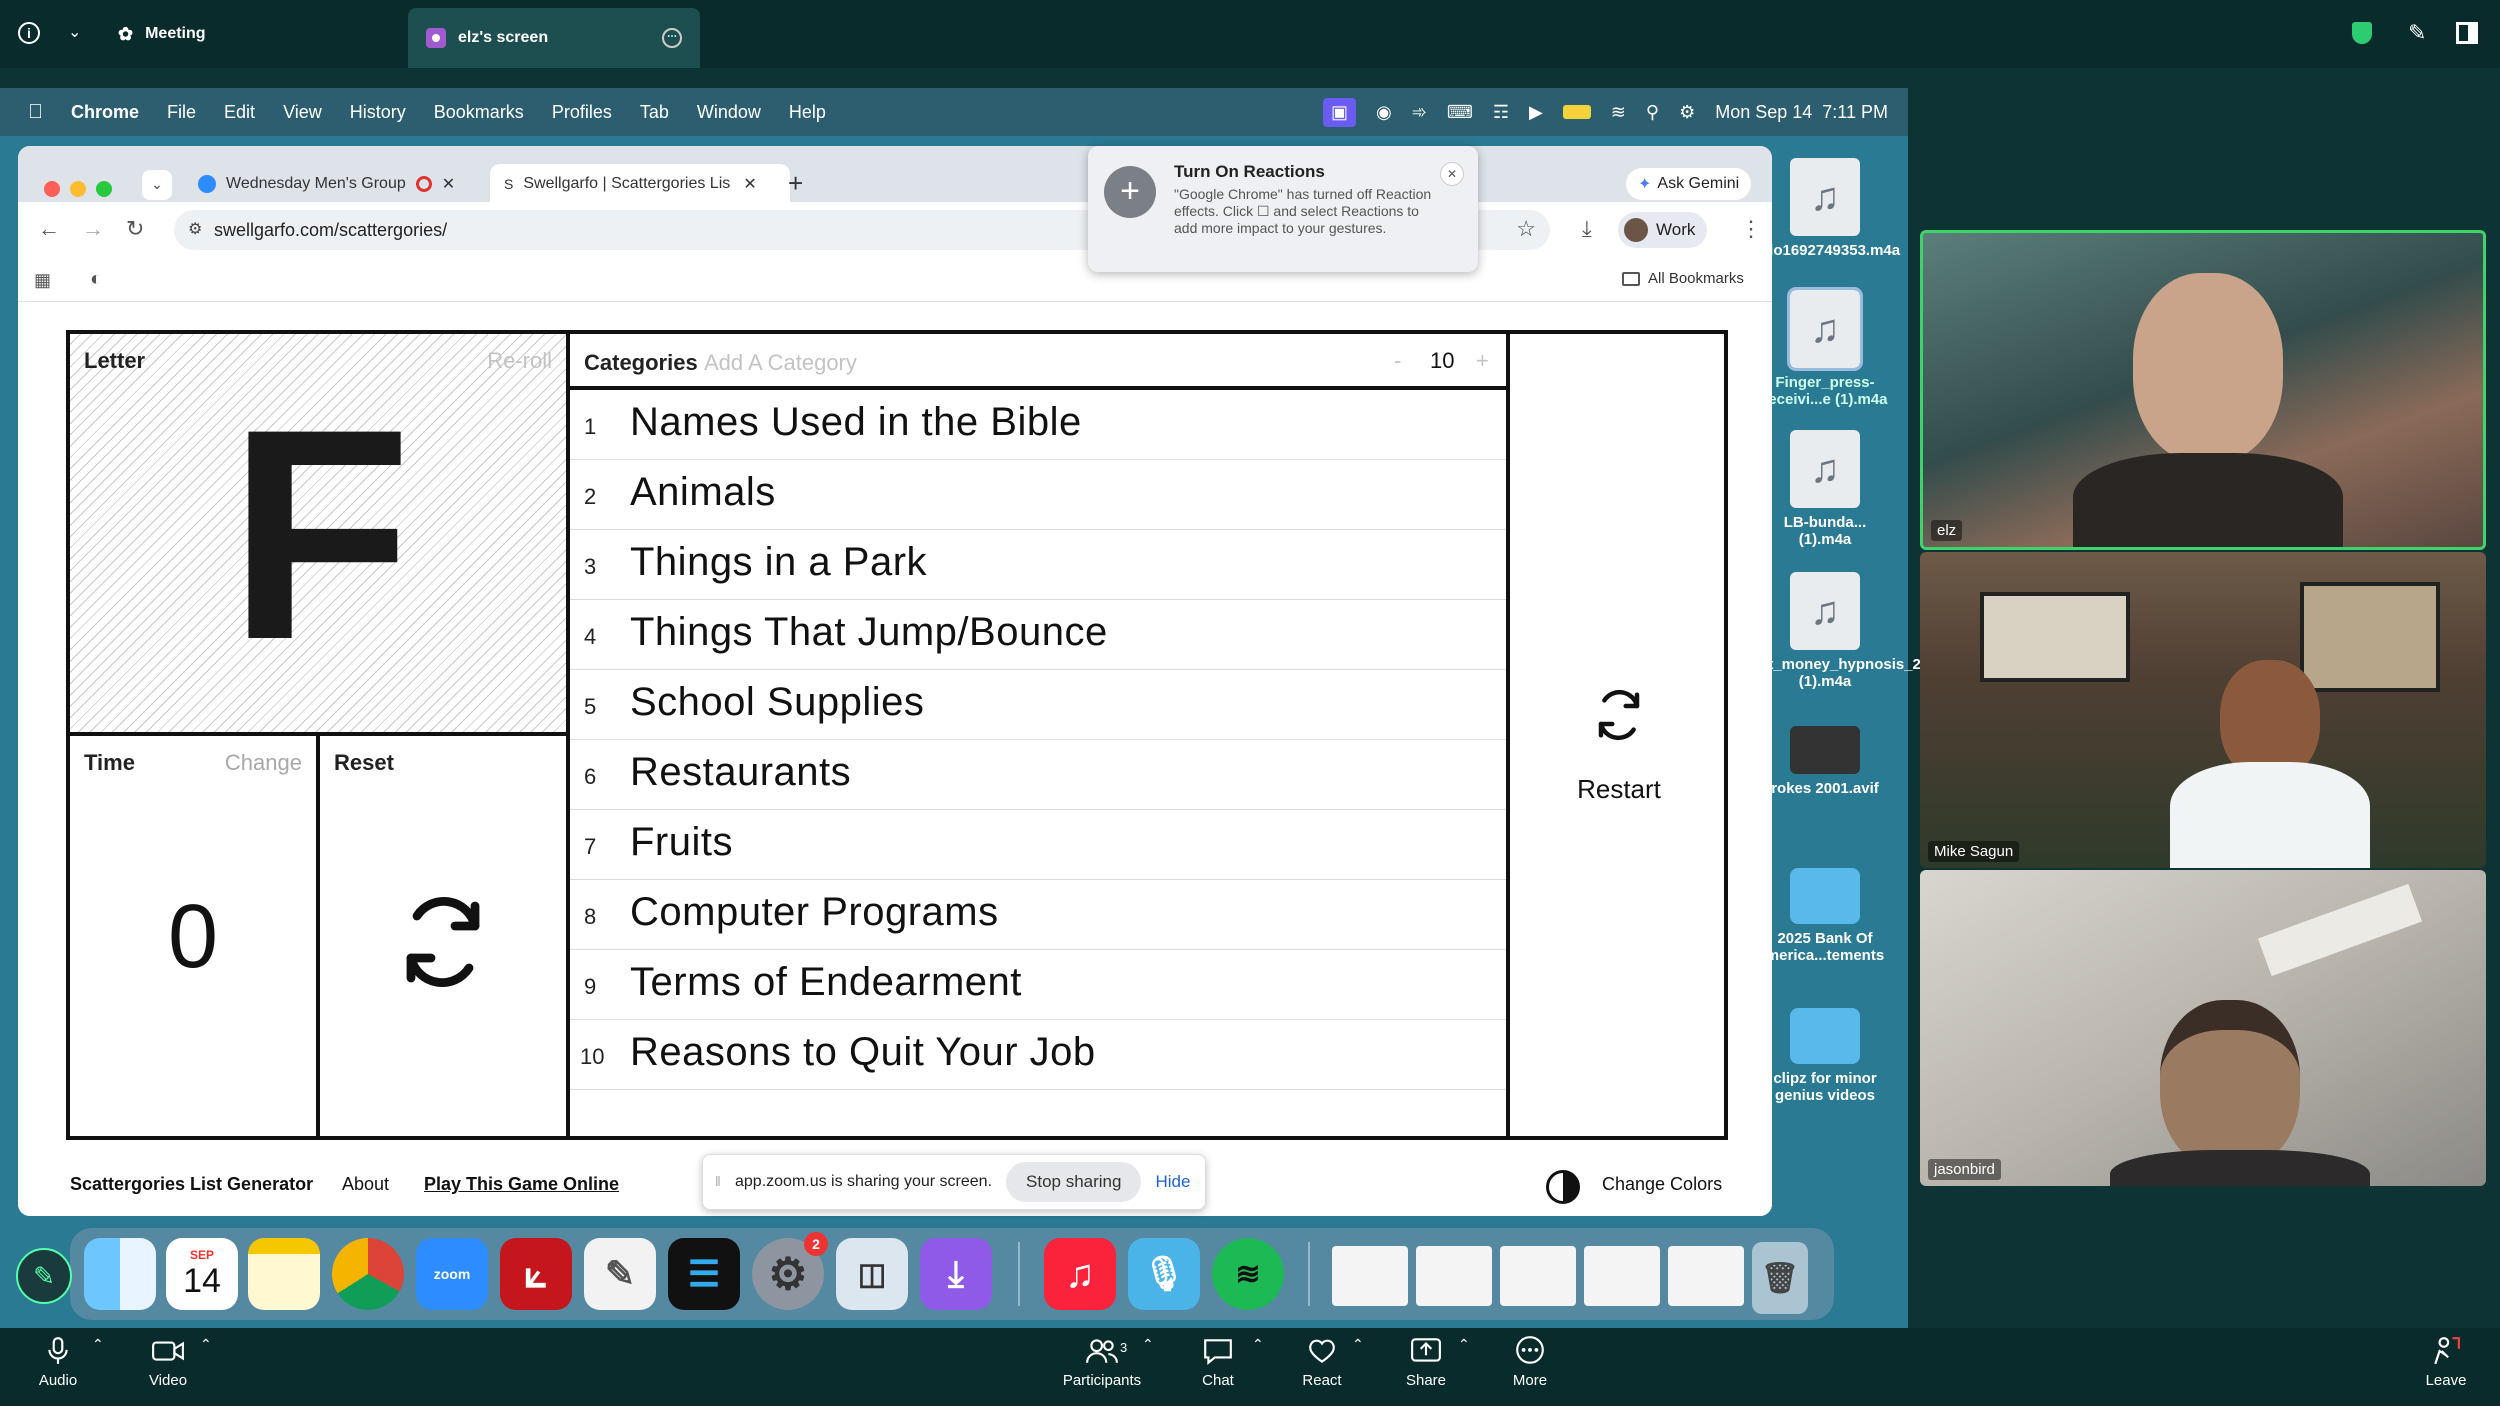  What do you see at coordinates (181, 112) in the screenshot?
I see `menu-file: File` at bounding box center [181, 112].